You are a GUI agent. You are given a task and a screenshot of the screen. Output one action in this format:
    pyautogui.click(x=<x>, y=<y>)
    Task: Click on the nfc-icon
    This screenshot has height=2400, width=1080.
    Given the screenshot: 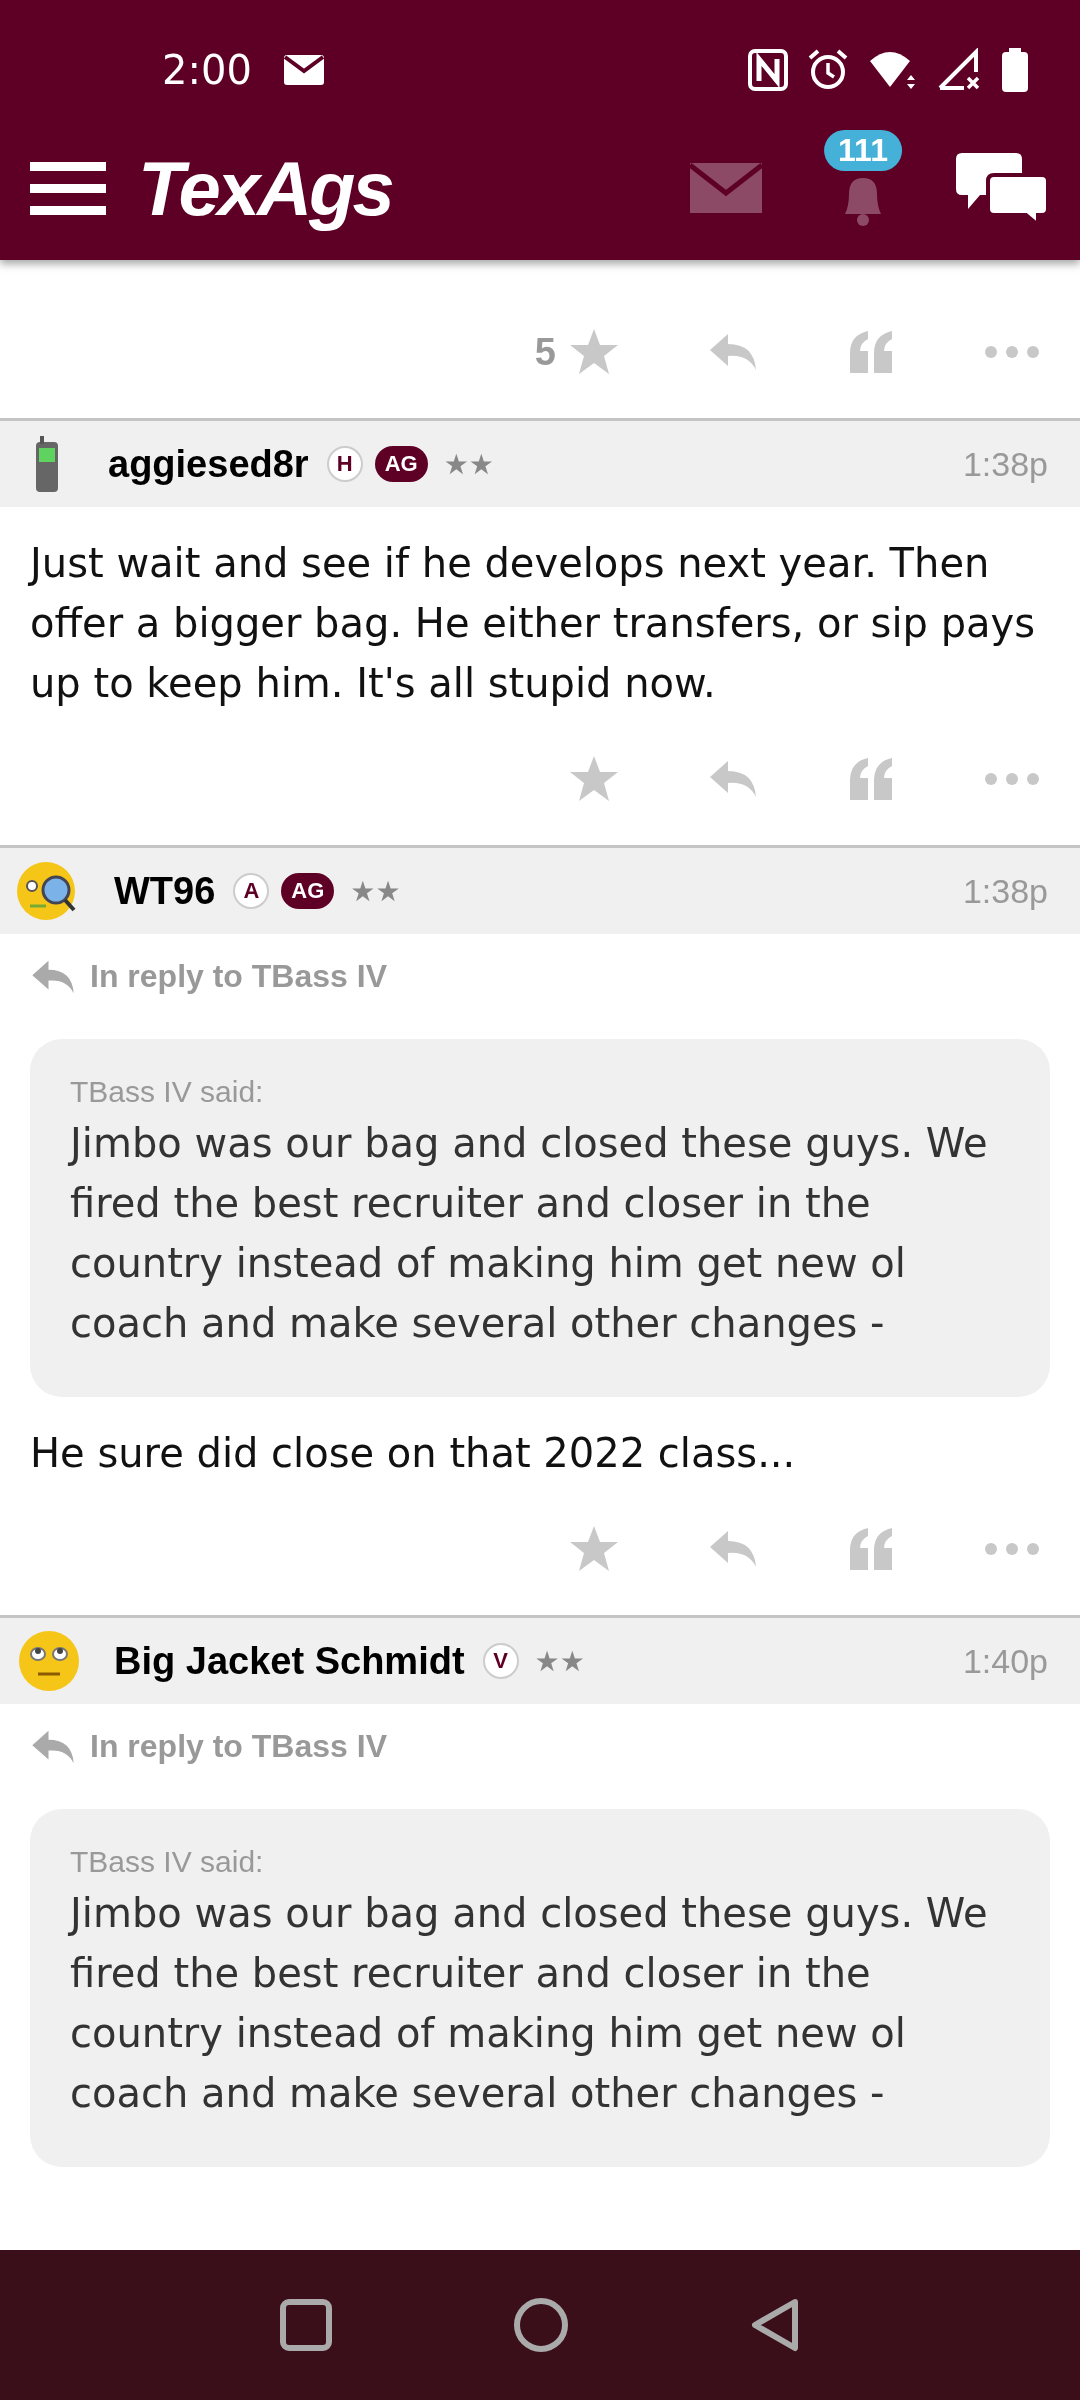 What is the action you would take?
    pyautogui.click(x=768, y=70)
    